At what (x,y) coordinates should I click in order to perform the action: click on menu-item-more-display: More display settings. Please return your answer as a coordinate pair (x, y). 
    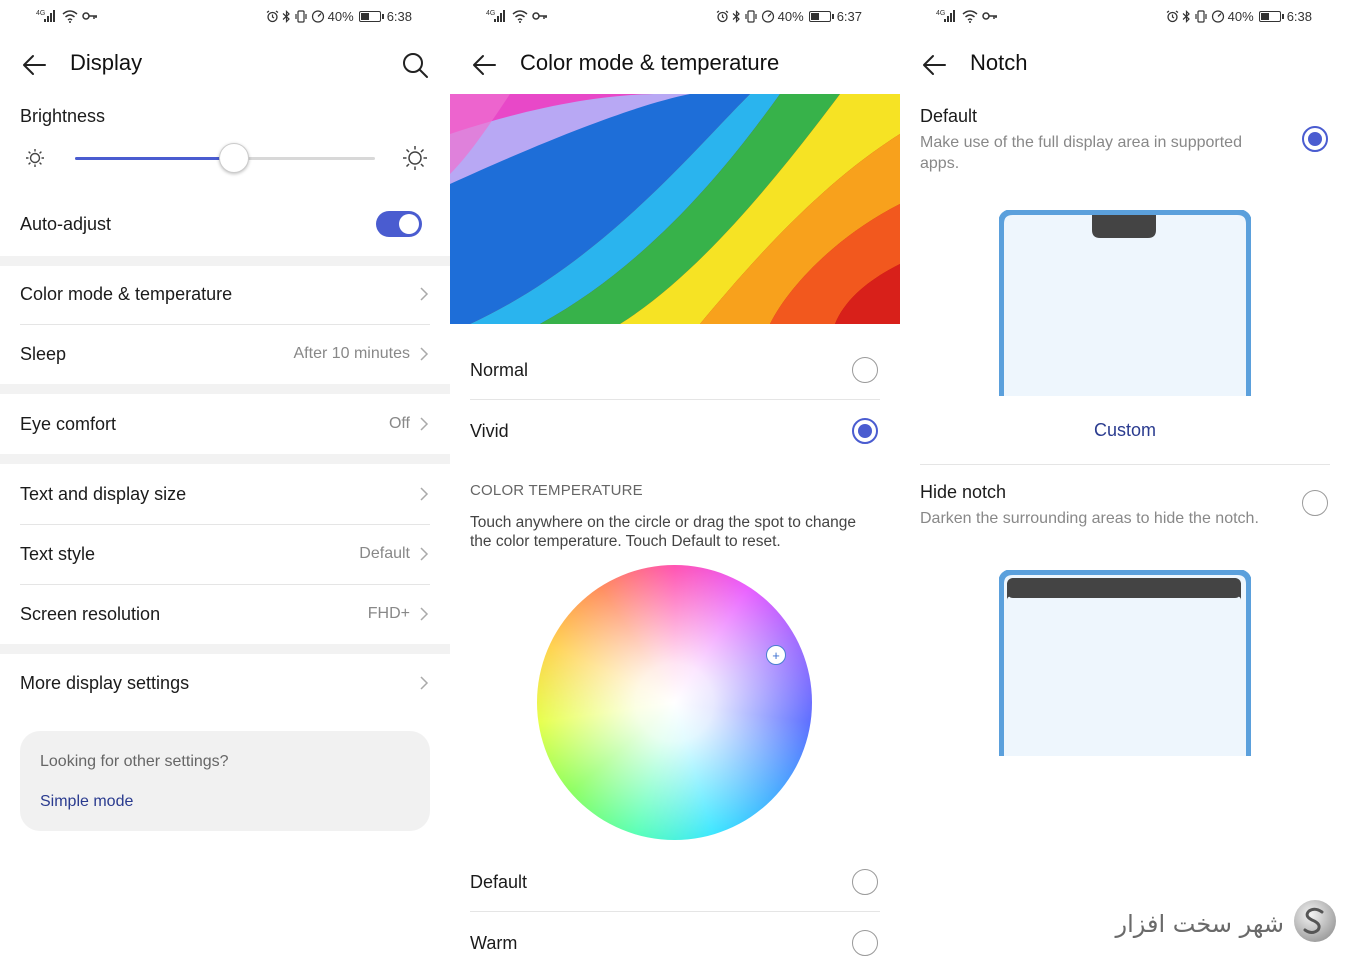
    Looking at the image, I should click on (225, 683).